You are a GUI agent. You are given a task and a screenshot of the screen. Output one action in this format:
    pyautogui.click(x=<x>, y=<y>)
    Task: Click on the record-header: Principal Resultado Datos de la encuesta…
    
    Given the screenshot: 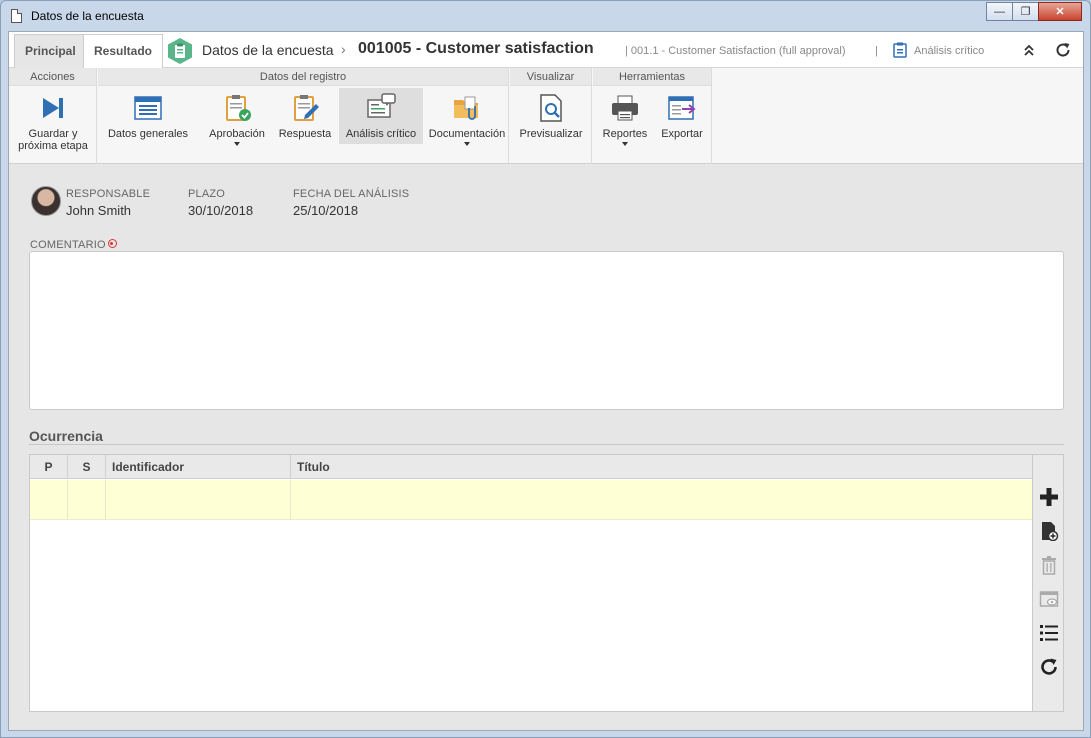 What is the action you would take?
    pyautogui.click(x=546, y=50)
    